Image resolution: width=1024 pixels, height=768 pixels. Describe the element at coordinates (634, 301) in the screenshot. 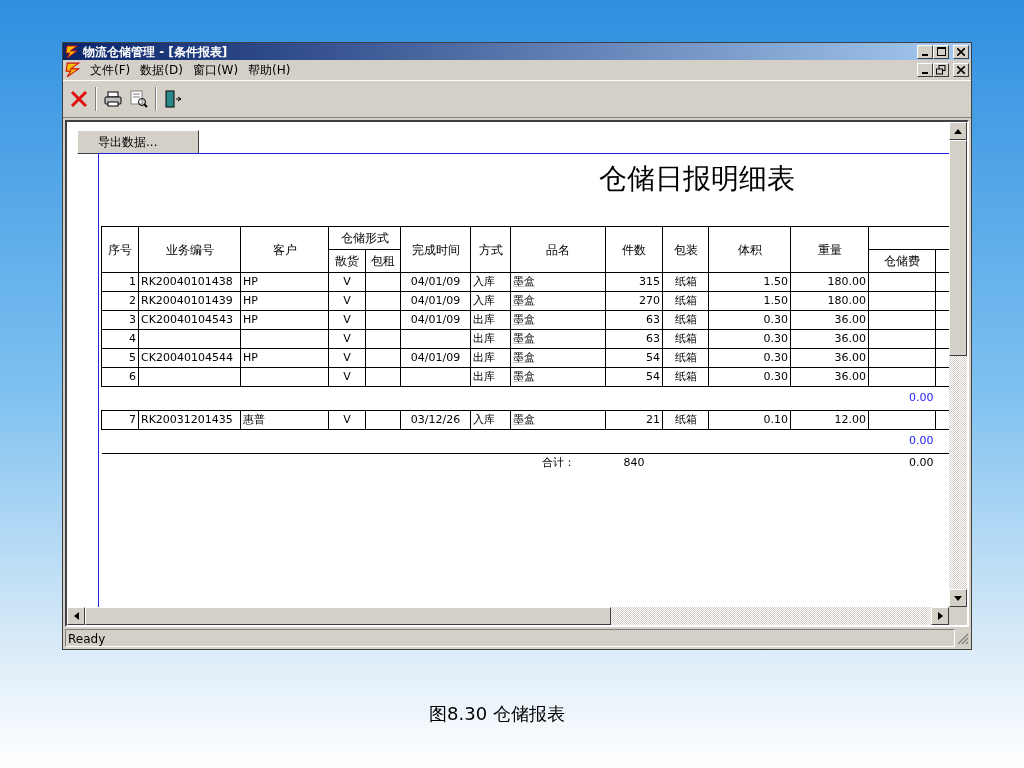

I see `table-cell: 270` at that location.